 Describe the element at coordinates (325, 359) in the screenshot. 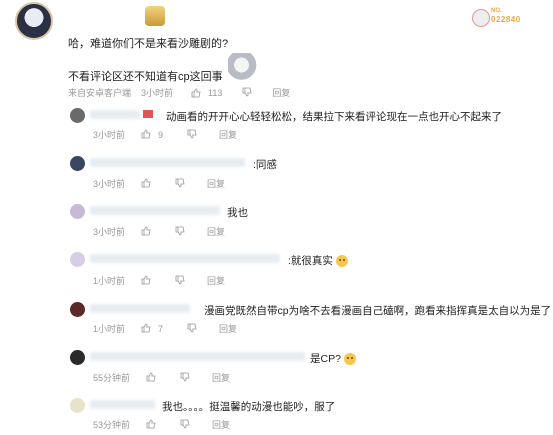

I see `reply-text-6-content: 是CP?` at that location.